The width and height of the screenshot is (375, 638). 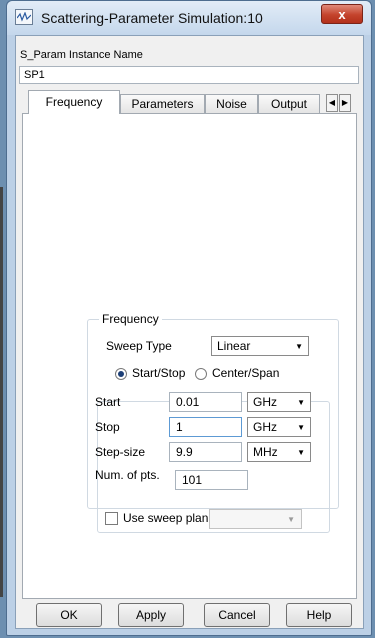 I want to click on stop-label: Stop, so click(x=107, y=427).